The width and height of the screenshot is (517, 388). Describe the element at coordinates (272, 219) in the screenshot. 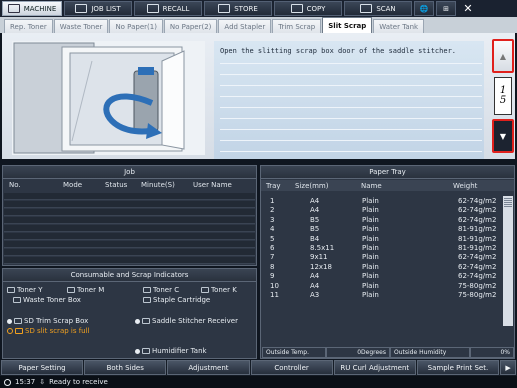

I see `tray-number: 3` at that location.